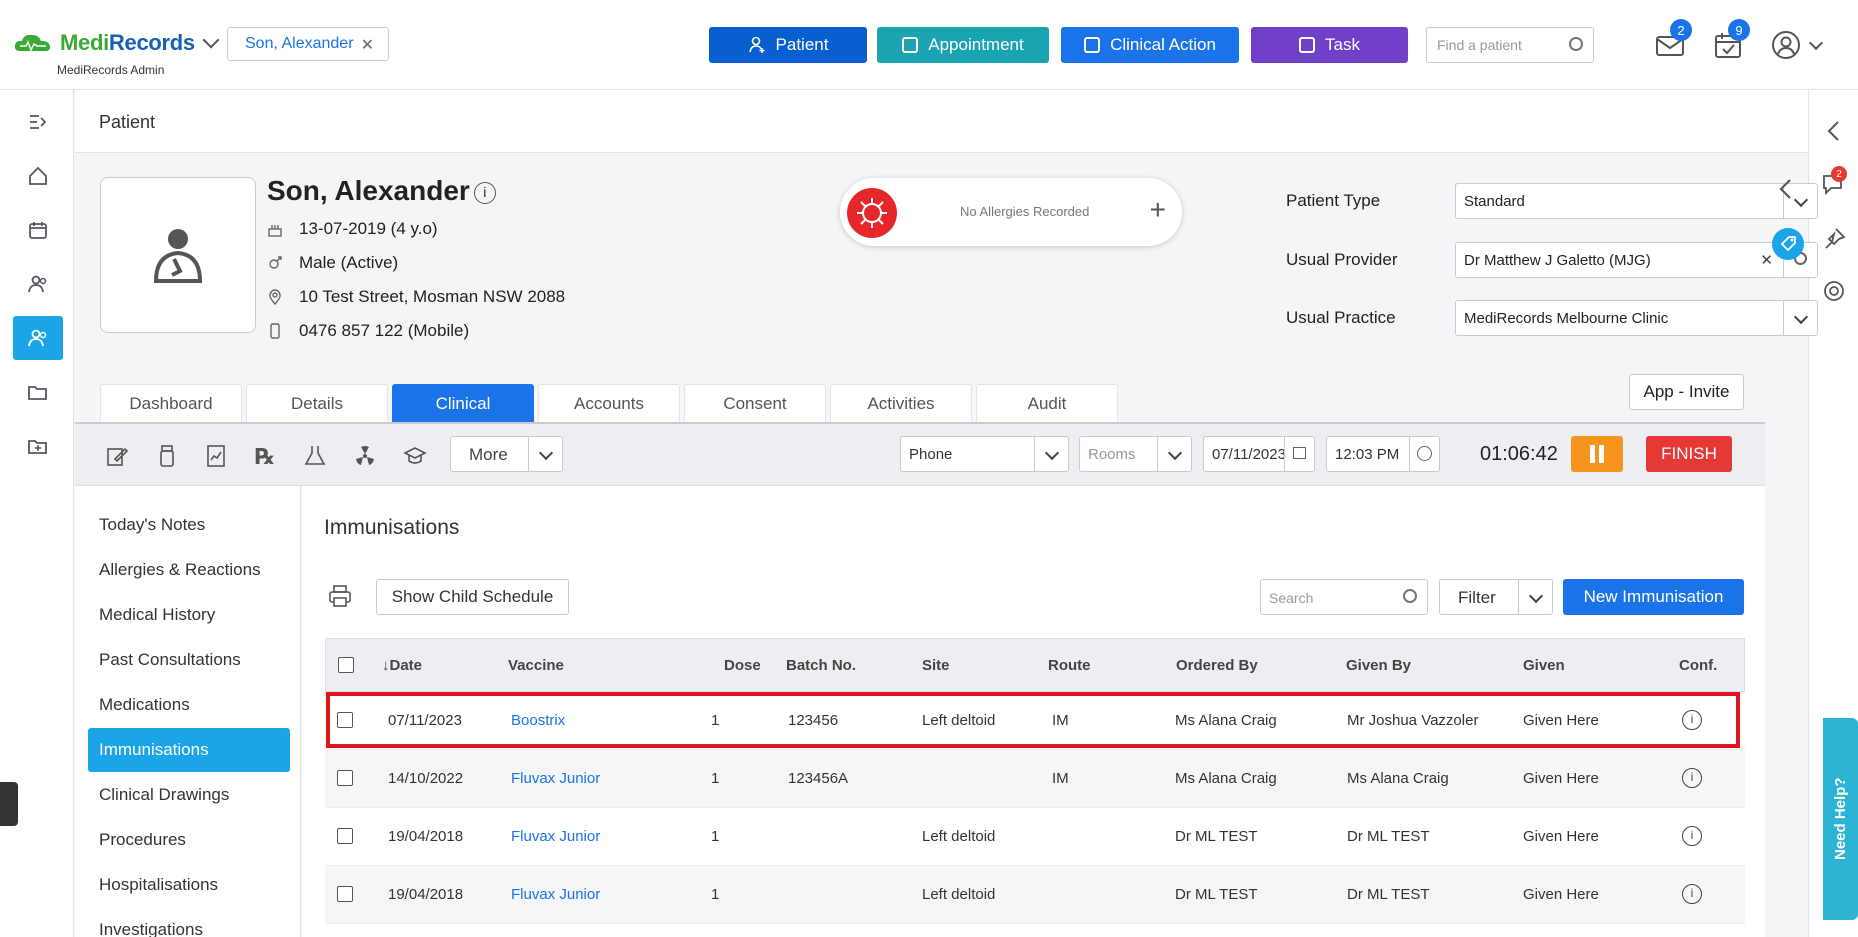 This screenshot has width=1858, height=937. What do you see at coordinates (9, 804) in the screenshot?
I see `side-handle` at bounding box center [9, 804].